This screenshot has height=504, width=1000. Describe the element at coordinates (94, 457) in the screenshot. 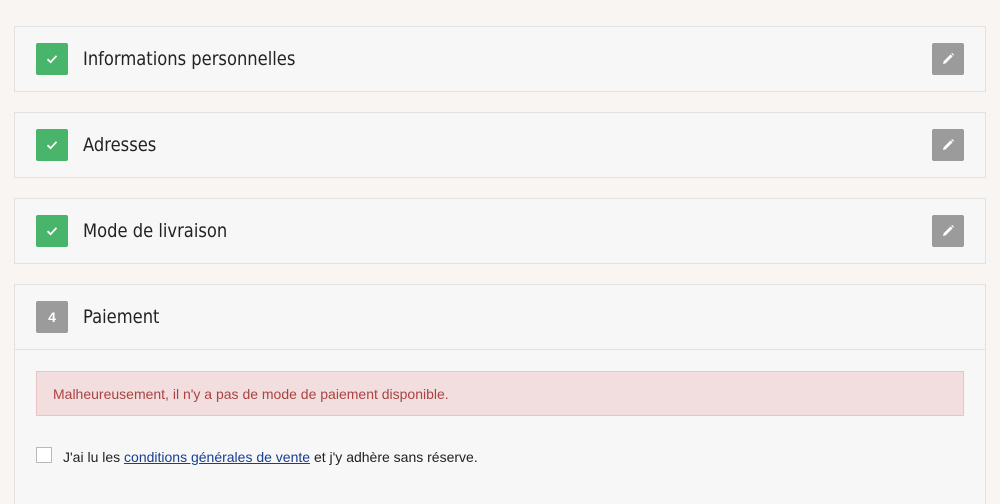

I see `terms-prefix: J'ai lu les` at that location.